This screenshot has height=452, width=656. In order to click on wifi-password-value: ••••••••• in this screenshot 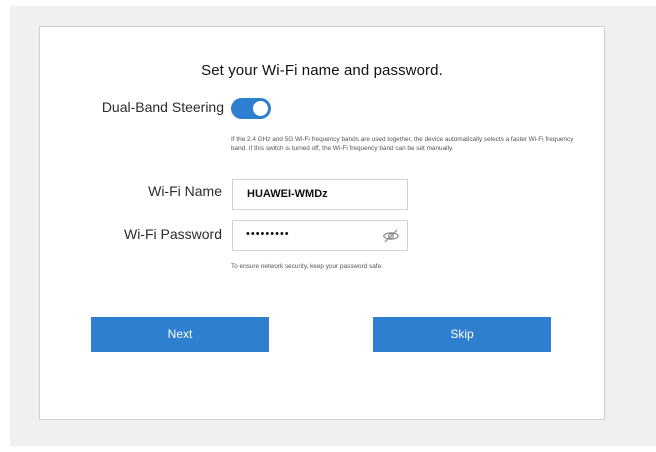, I will do `click(268, 234)`.